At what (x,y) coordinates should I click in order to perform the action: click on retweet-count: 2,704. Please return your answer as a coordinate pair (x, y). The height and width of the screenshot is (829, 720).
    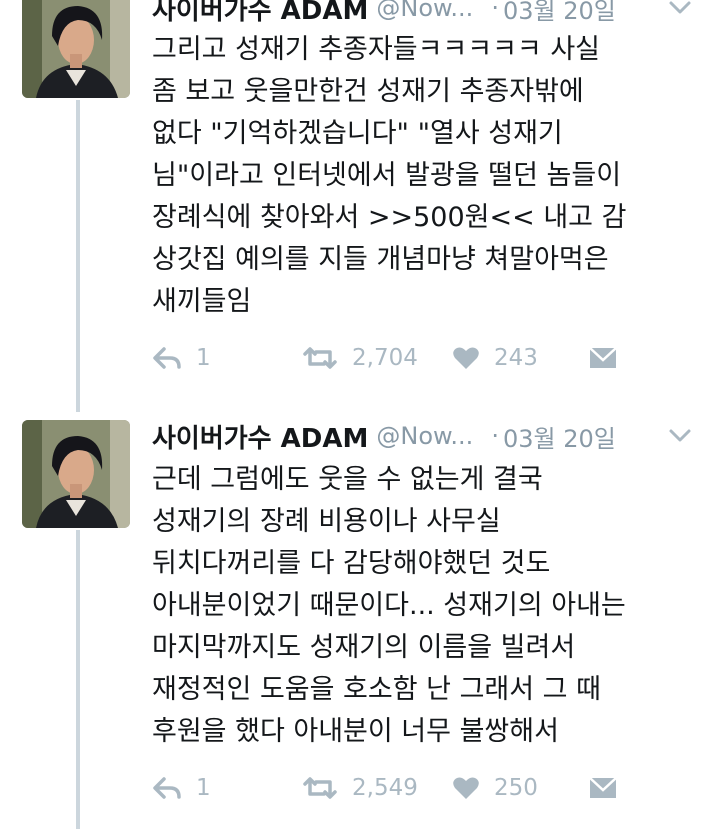
    Looking at the image, I should click on (385, 358).